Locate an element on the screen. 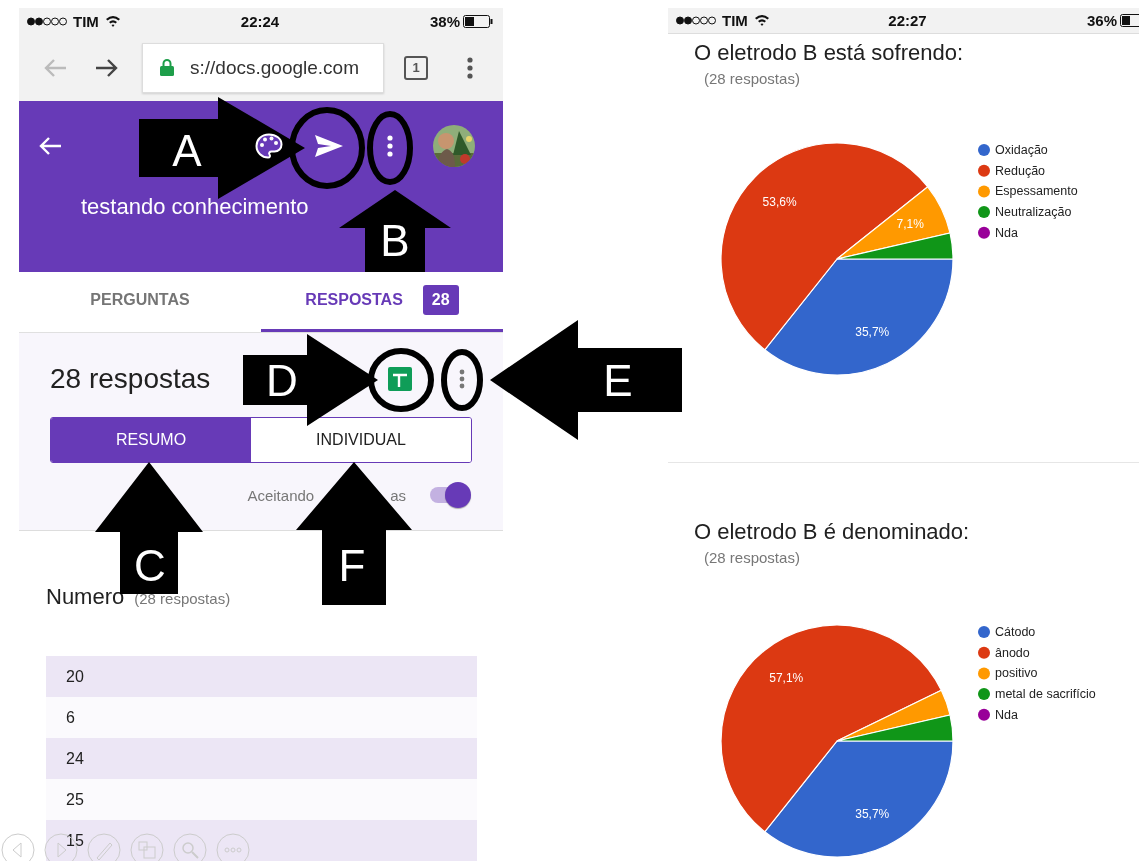 This screenshot has height=861, width=1139. legend-label: Redução is located at coordinates (1020, 170).